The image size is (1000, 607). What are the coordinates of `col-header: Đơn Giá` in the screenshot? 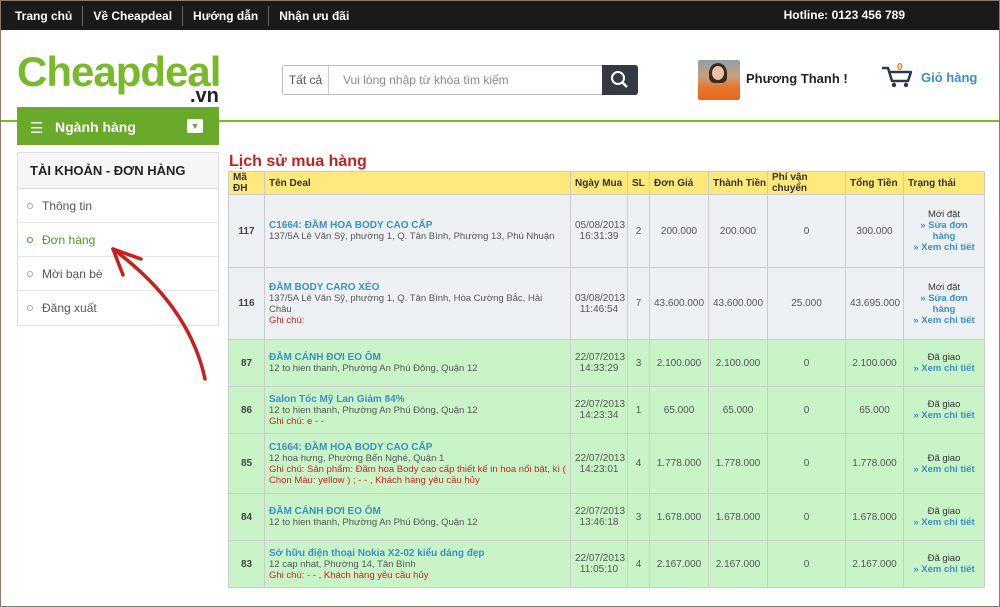 It's located at (679, 183).